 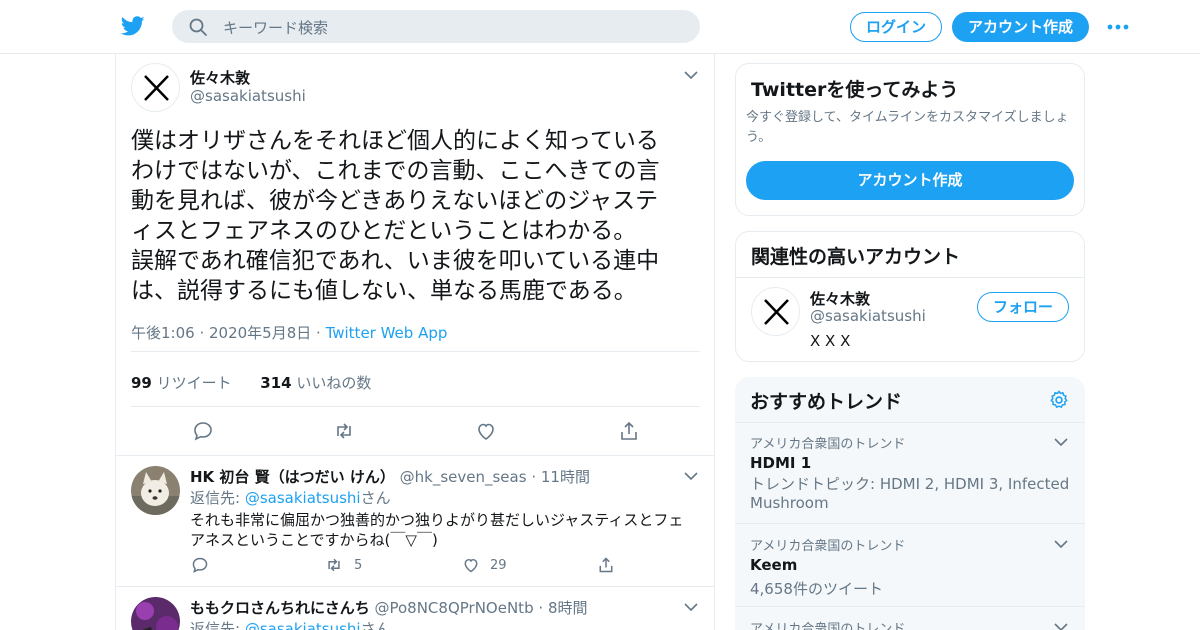 What do you see at coordinates (181, 383) in the screenshot?
I see `retweet-stat: 99 リツイート` at bounding box center [181, 383].